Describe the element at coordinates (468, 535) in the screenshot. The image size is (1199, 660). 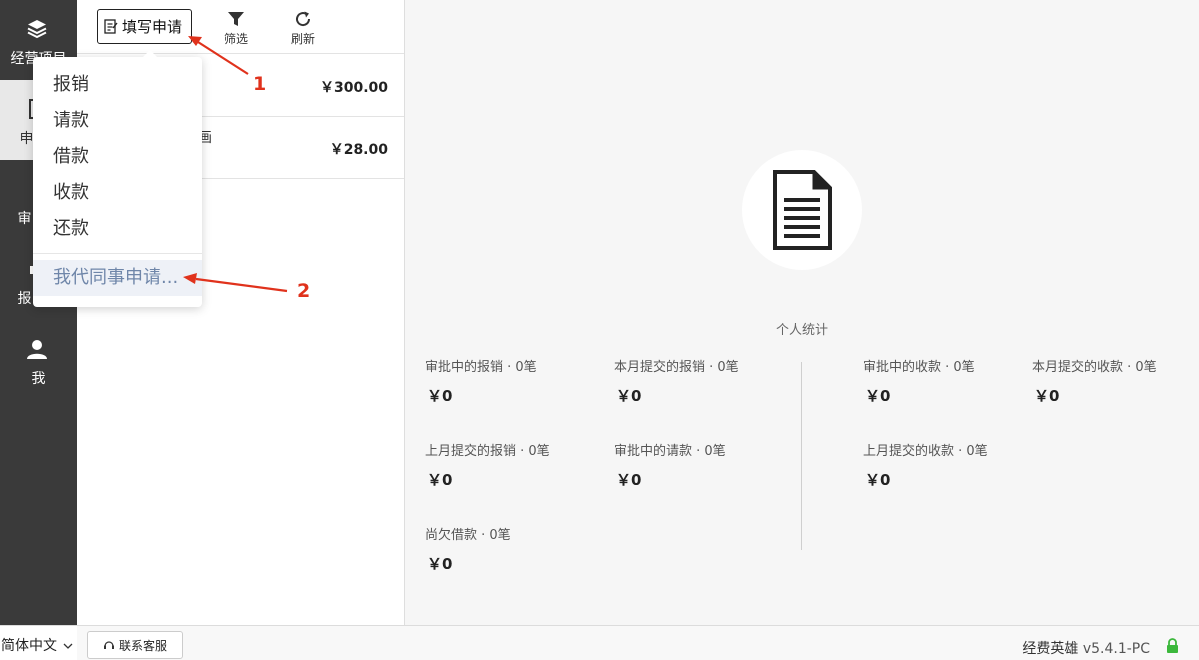
I see `stat-label: 尚欠借款 · 0笔` at that location.